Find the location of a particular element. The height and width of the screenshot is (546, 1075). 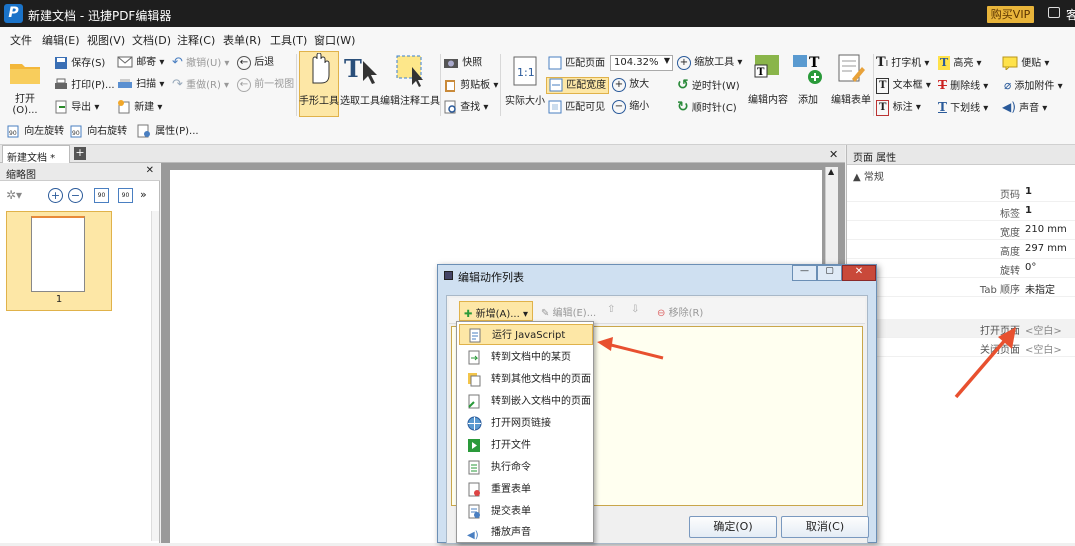

move-down-button: ⇩ is located at coordinates (635, 309).